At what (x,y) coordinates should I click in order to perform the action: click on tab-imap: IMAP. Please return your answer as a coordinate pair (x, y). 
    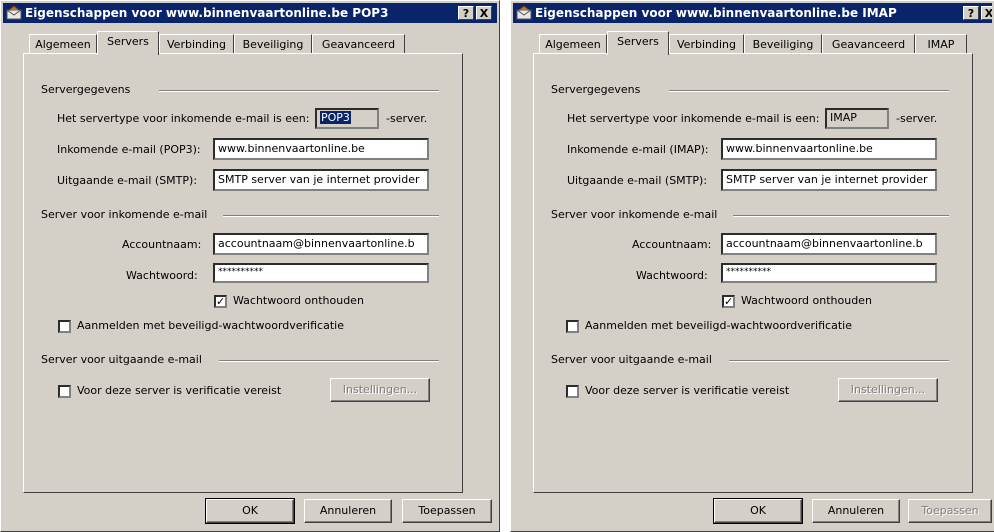
    Looking at the image, I should click on (941, 44).